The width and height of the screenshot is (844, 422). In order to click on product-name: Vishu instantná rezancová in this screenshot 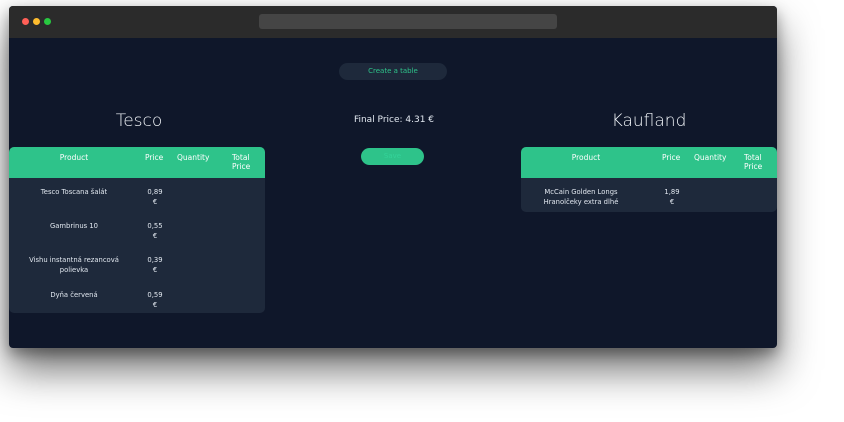, I will do `click(74, 260)`.